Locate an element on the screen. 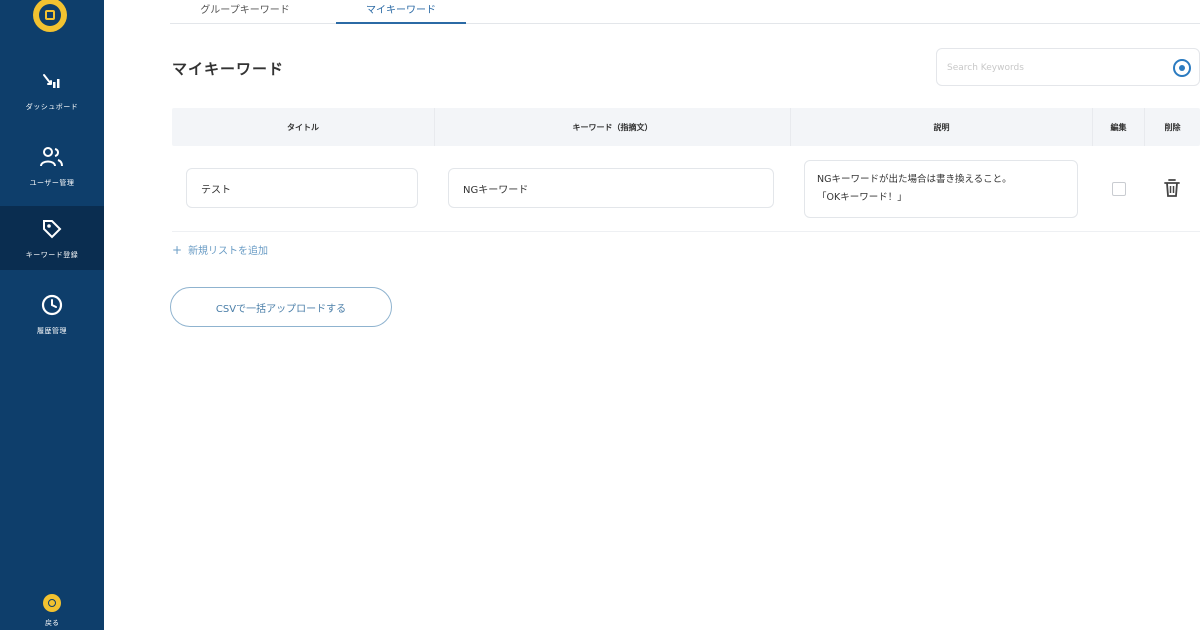 The width and height of the screenshot is (1200, 630). sidebar-item-dashboard: ダッシュボード is located at coordinates (52, 90).